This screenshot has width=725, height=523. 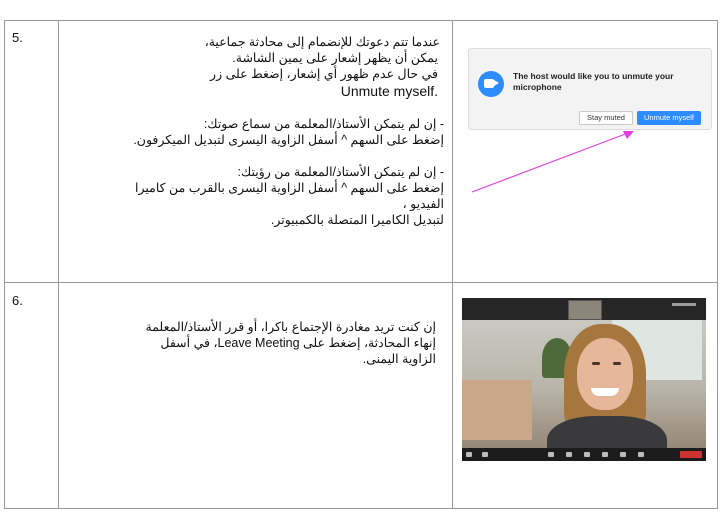 I want to click on instruction-line: الزاوية اليمنى., so click(x=399, y=359).